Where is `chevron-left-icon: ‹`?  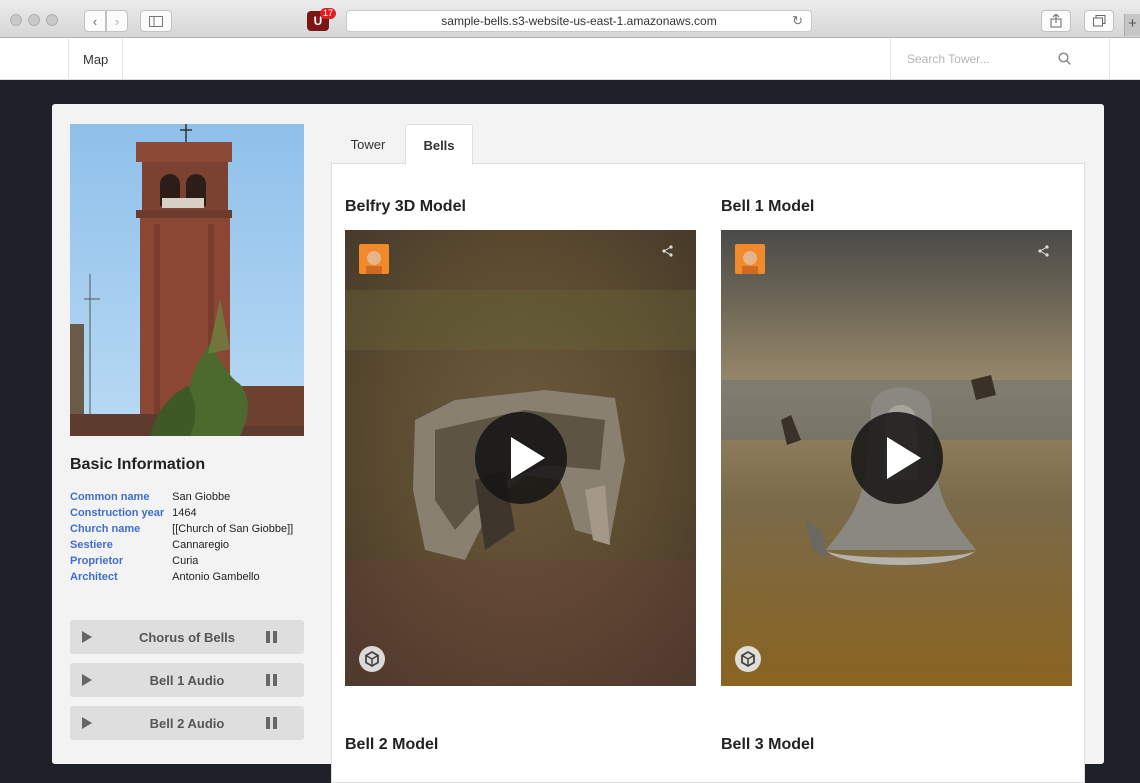
chevron-left-icon: ‹ is located at coordinates (95, 21).